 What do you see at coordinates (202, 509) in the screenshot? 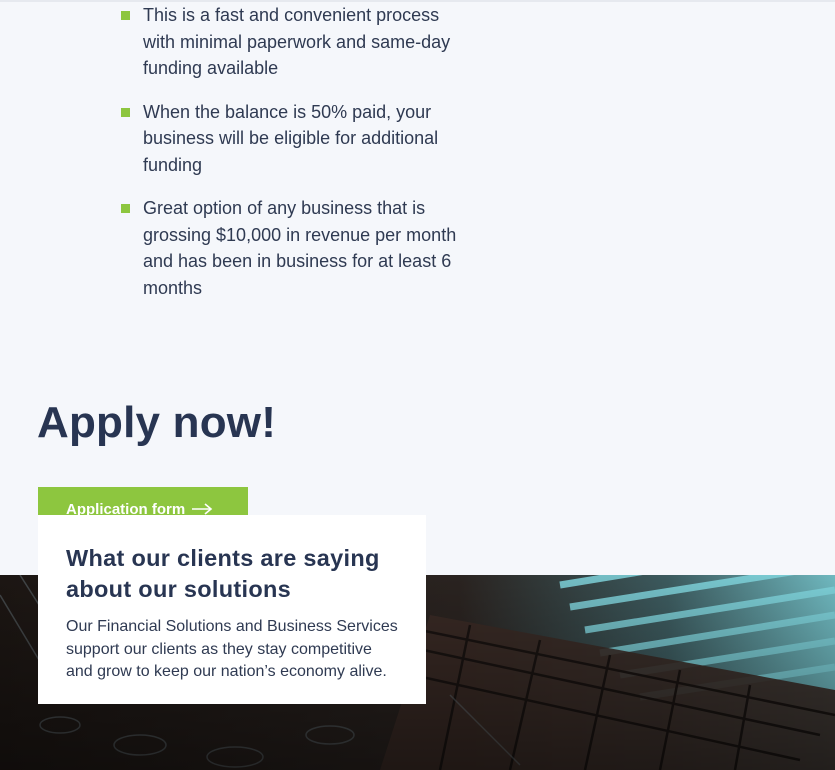
I see `arrow-right-icon` at bounding box center [202, 509].